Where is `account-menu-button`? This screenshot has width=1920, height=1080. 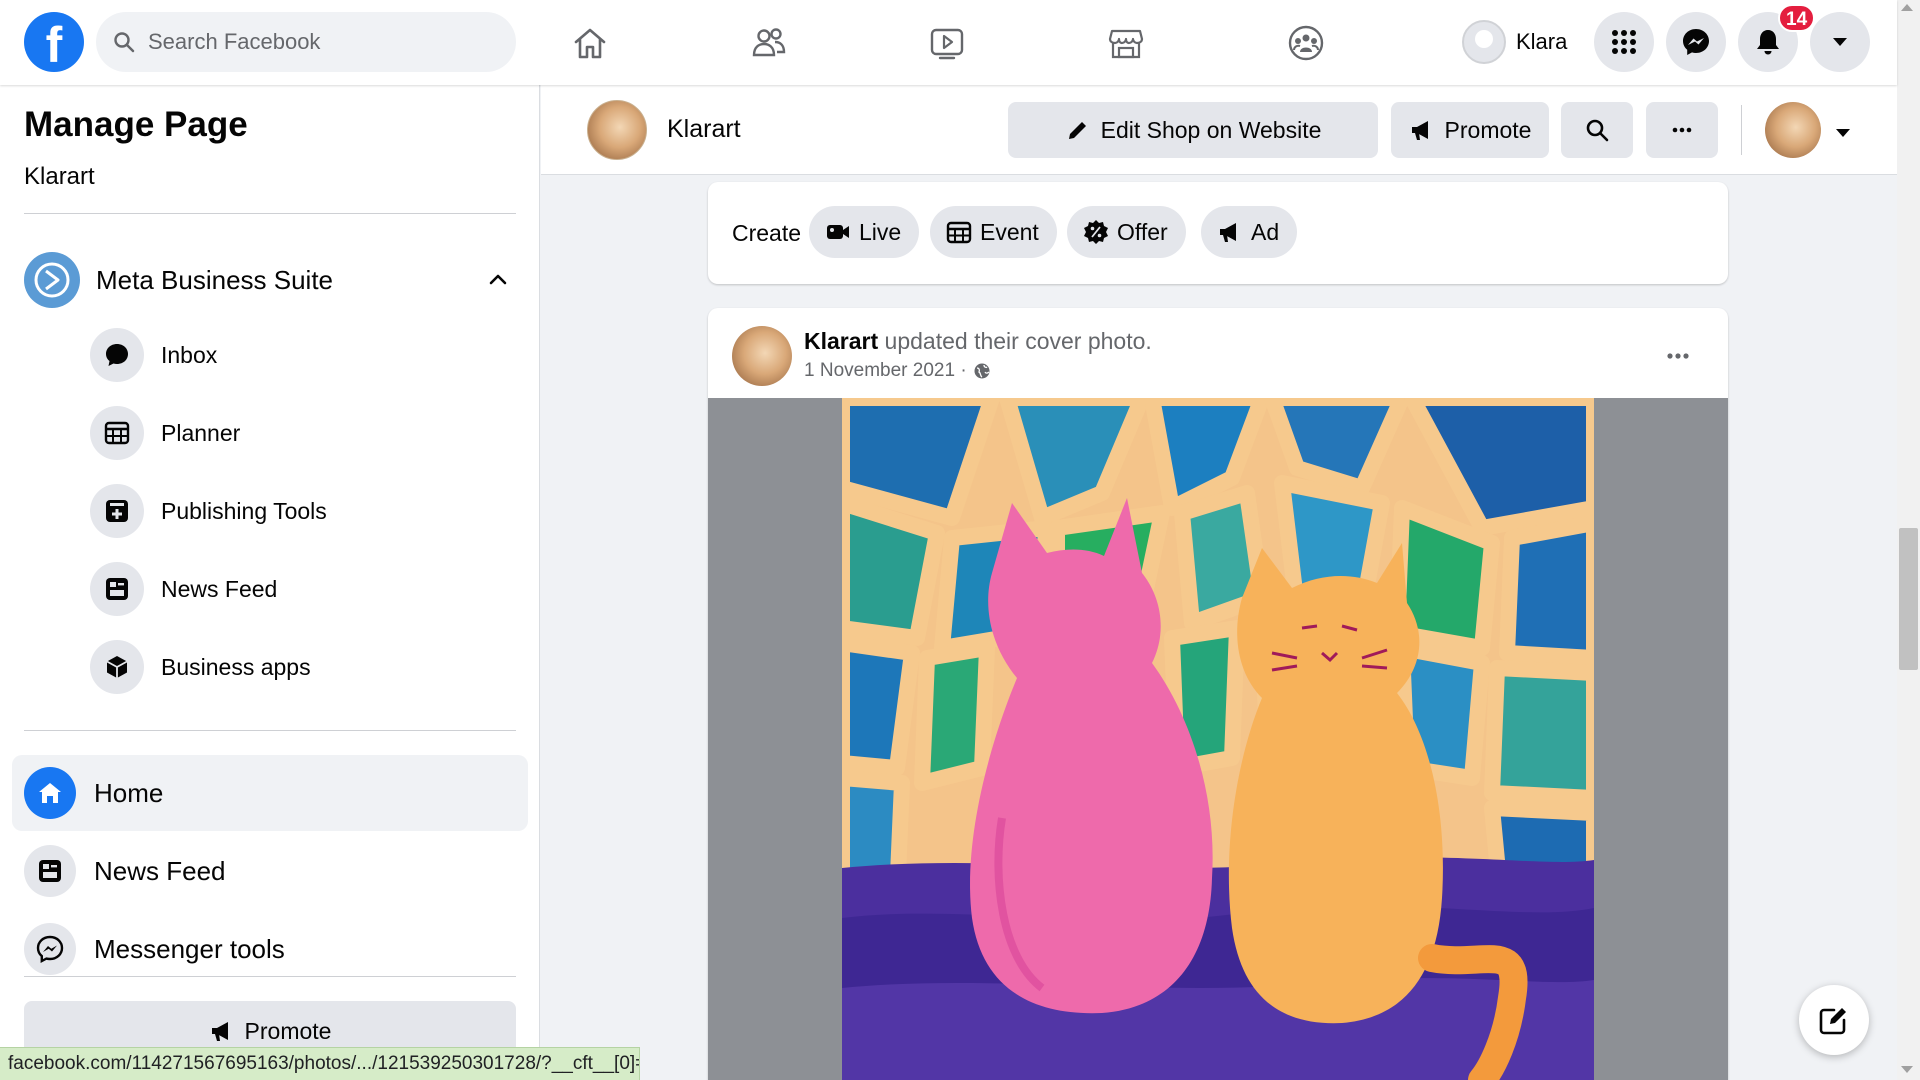 account-menu-button is located at coordinates (1840, 42).